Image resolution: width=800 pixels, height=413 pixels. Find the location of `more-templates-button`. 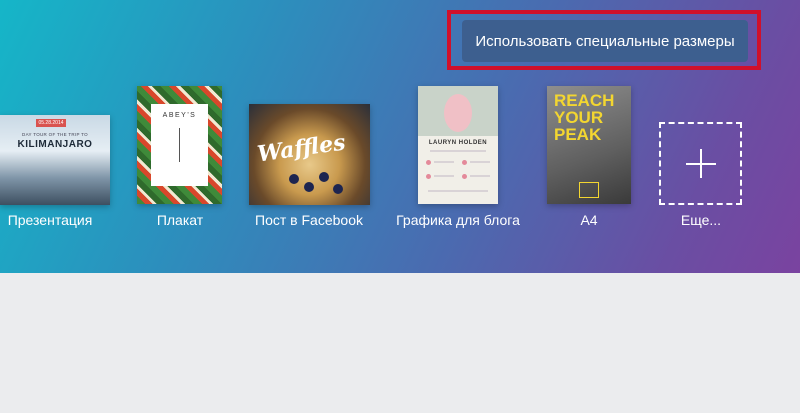

more-templates-button is located at coordinates (700, 163).